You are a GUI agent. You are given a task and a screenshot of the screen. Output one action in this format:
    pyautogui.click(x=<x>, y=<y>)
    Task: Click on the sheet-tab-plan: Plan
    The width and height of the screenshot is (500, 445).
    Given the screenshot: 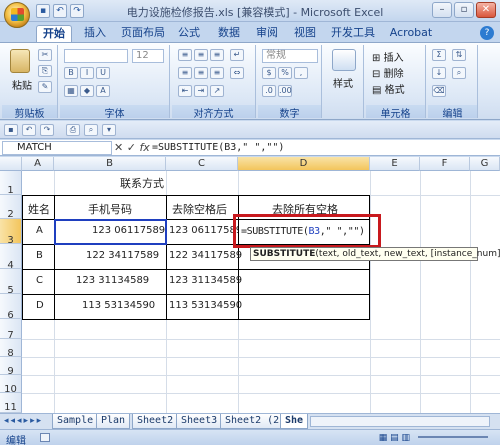 What is the action you would take?
    pyautogui.click(x=113, y=421)
    